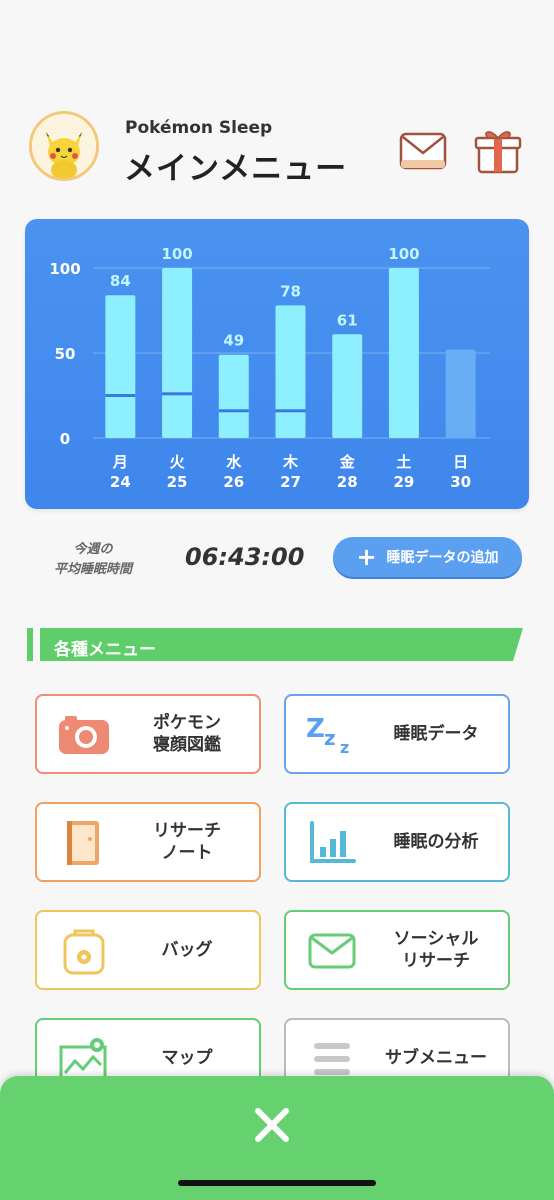 The height and width of the screenshot is (1200, 554). What do you see at coordinates (148, 734) in the screenshot?
I see `menu-pokemon-sleep-style-dex: ポケモン 寝顔図鑑` at bounding box center [148, 734].